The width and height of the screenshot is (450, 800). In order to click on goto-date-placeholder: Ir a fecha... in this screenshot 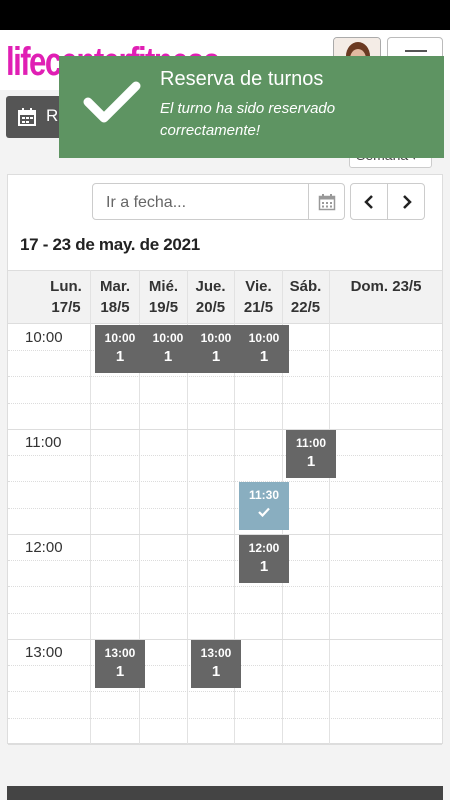, I will do `click(146, 202)`.